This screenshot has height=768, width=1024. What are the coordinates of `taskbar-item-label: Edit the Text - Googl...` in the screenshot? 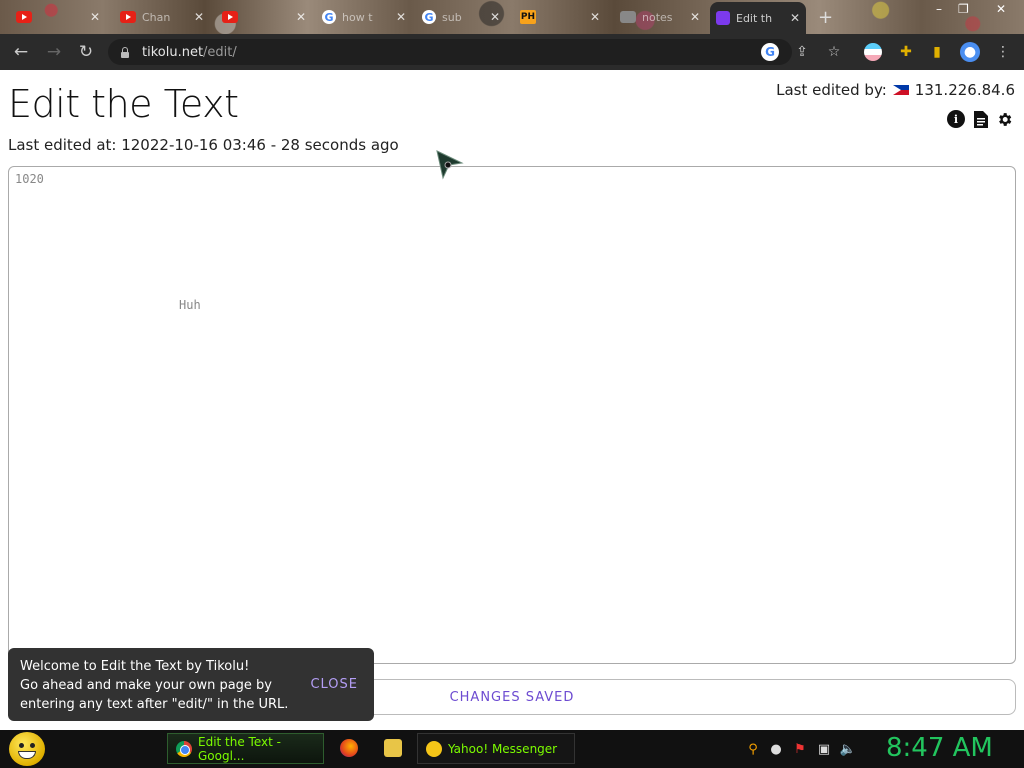 It's located at (239, 748).